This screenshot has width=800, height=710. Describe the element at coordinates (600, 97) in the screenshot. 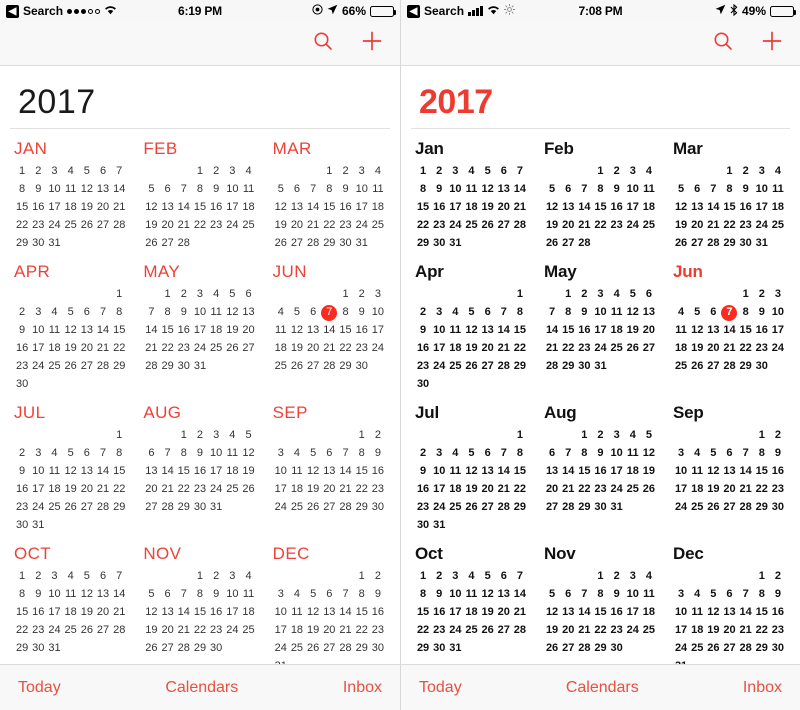

I see `year-header: 2017` at that location.